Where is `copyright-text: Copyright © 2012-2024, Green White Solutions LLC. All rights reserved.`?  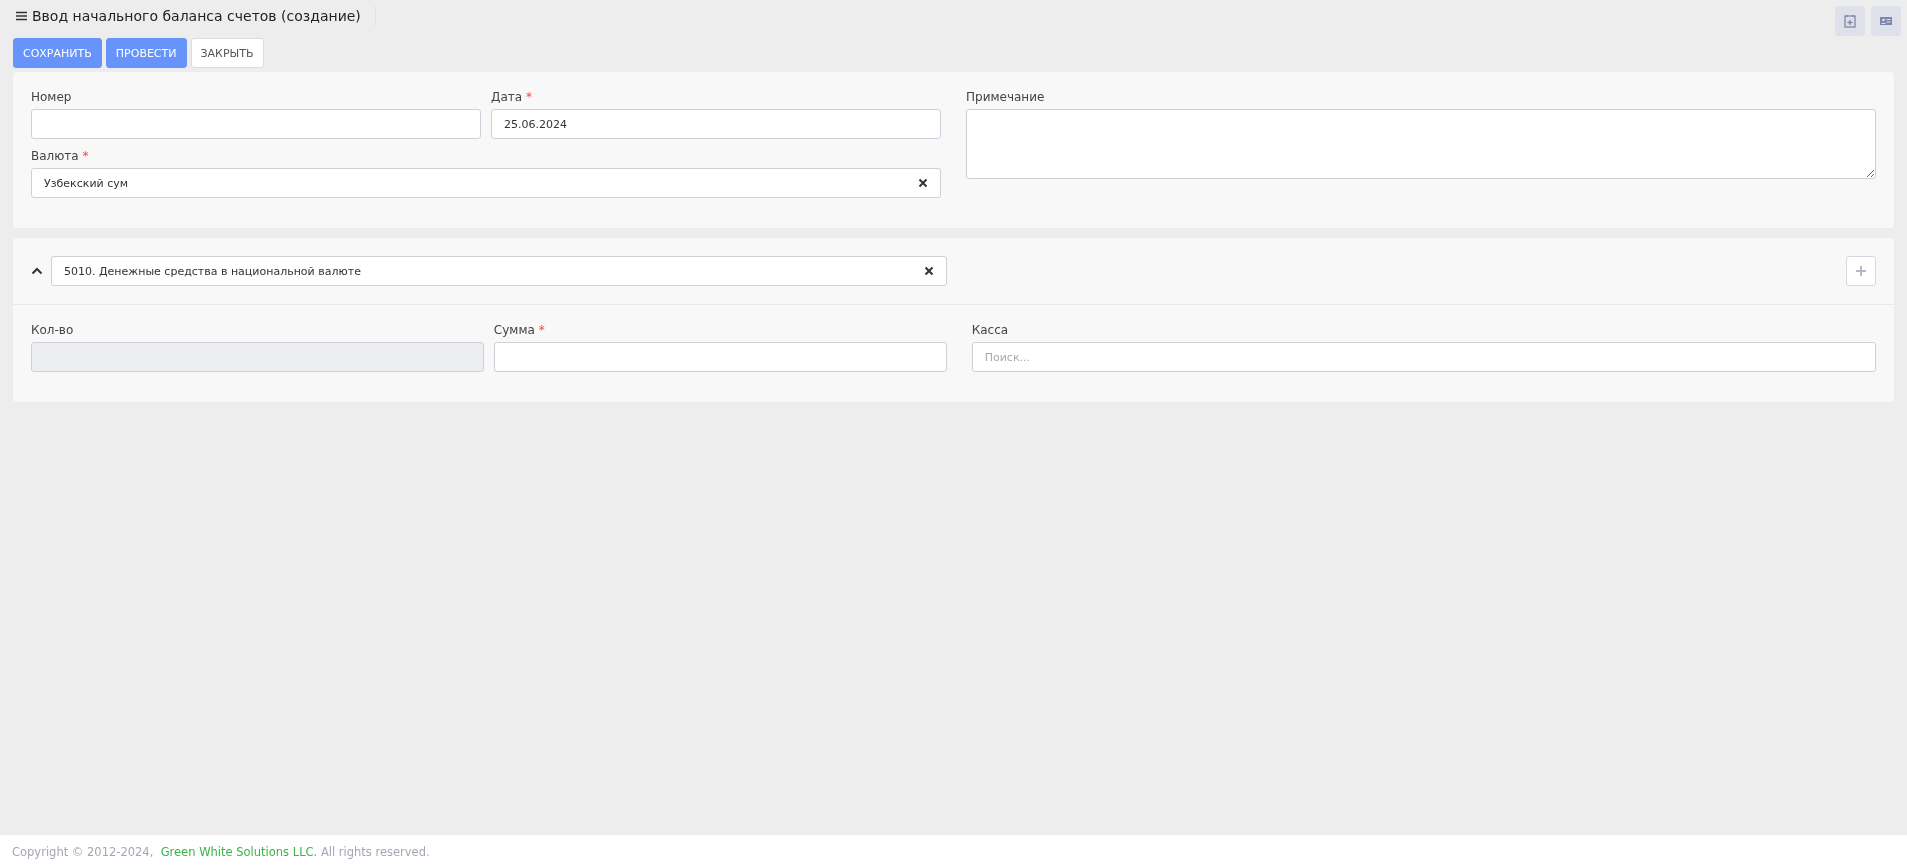 copyright-text: Copyright © 2012-2024, Green White Solutions LLC. All rights reserved. is located at coordinates (221, 851).